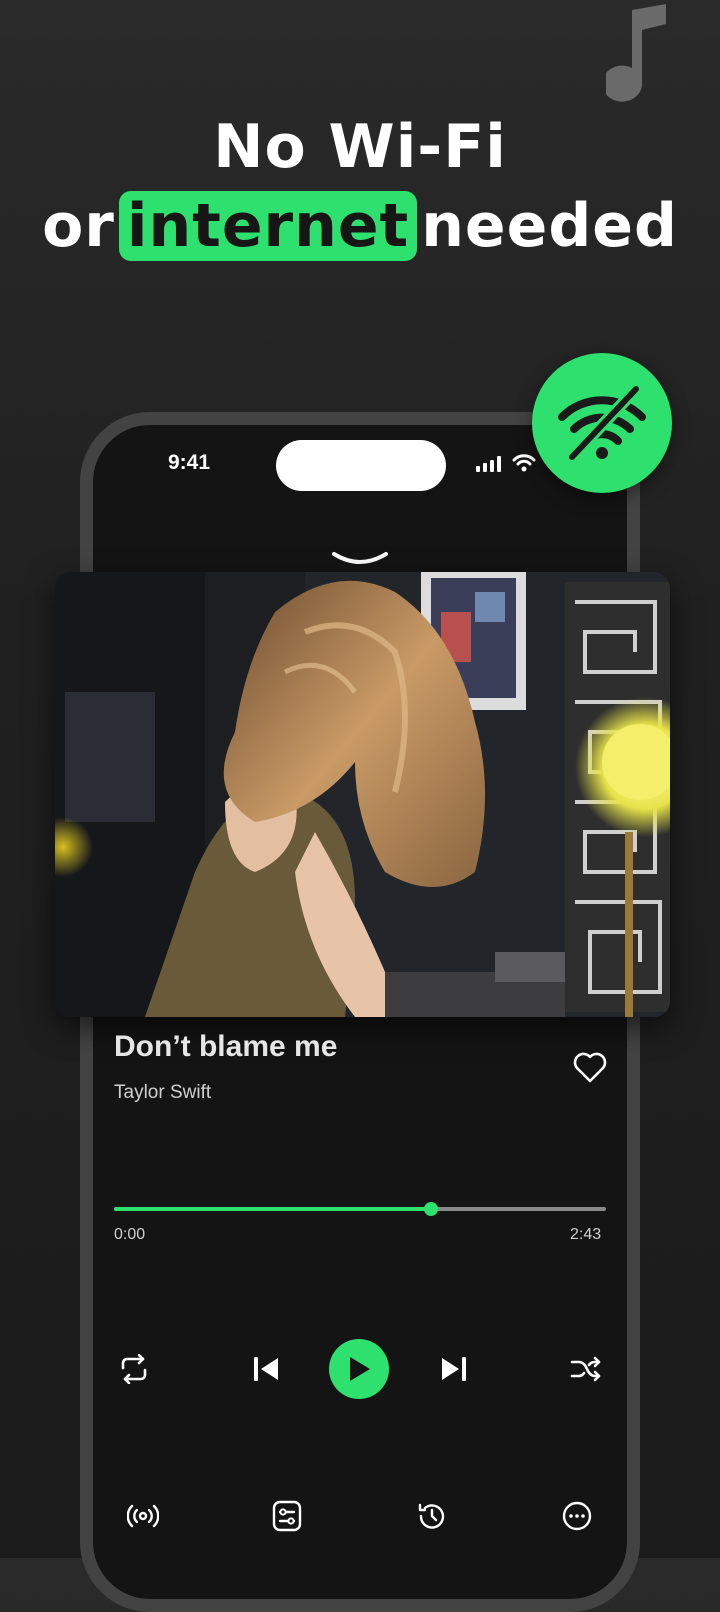 The width and height of the screenshot is (720, 1612). What do you see at coordinates (524, 463) in the screenshot?
I see `wifi-status-icon` at bounding box center [524, 463].